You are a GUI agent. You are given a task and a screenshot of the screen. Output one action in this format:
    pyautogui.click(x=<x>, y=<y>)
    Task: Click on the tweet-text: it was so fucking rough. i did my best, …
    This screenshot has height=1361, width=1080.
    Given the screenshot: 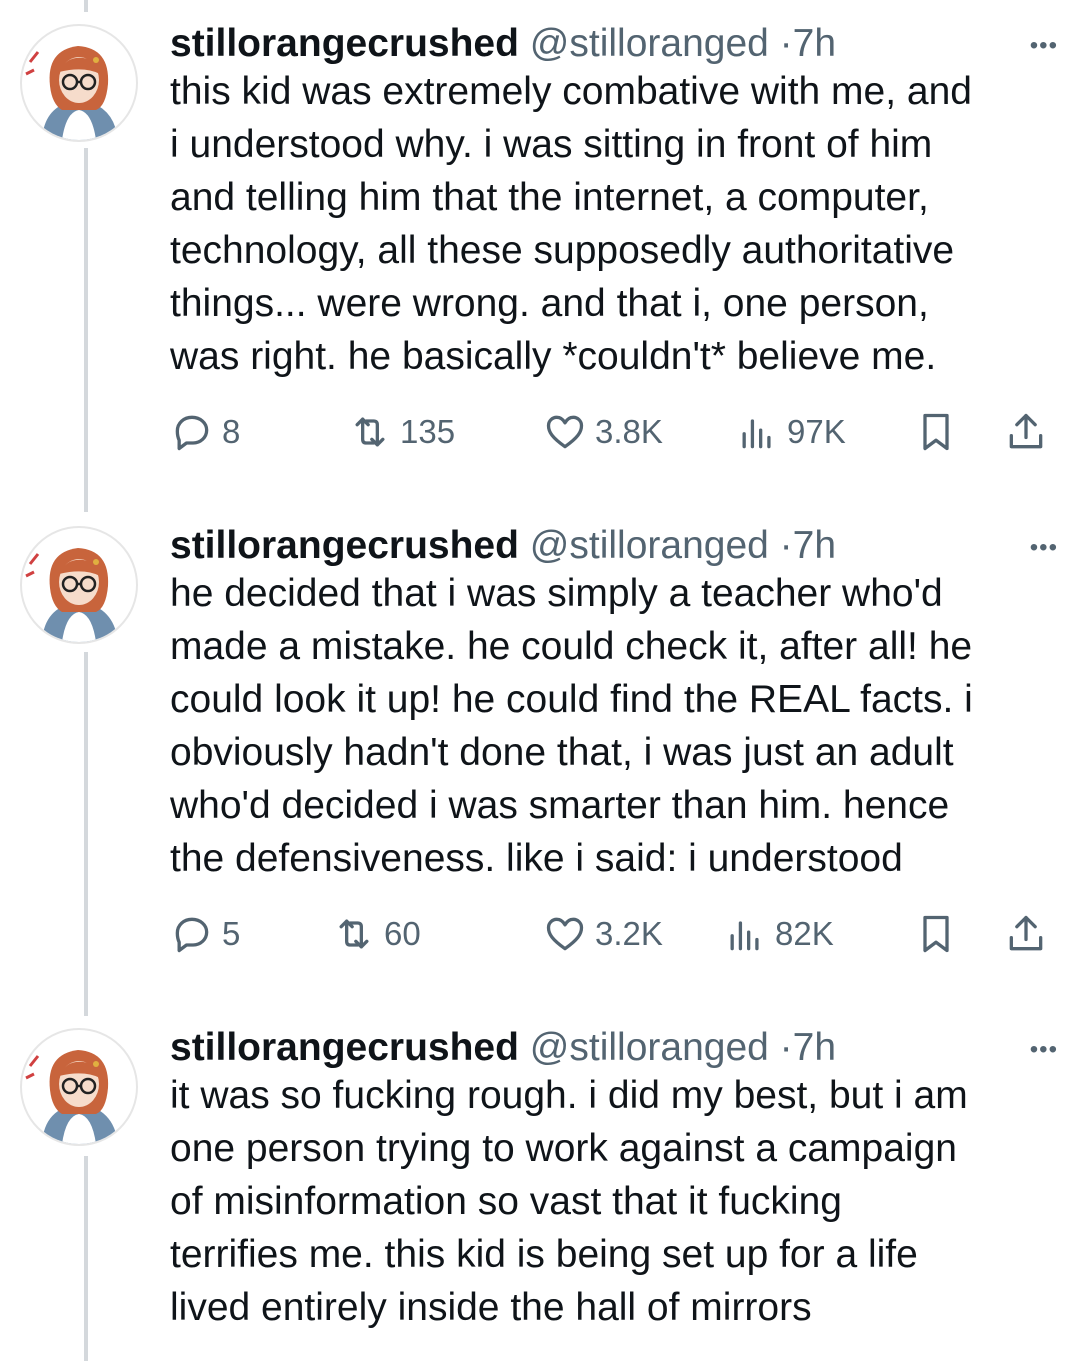 What is the action you would take?
    pyautogui.click(x=569, y=1201)
    